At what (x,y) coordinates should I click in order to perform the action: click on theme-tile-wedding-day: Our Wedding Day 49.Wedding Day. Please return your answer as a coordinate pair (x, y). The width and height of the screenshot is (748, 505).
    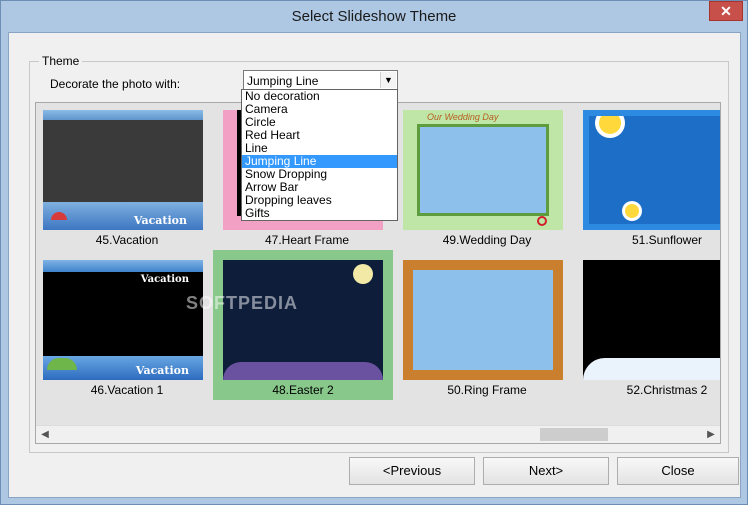
    Looking at the image, I should click on (487, 179).